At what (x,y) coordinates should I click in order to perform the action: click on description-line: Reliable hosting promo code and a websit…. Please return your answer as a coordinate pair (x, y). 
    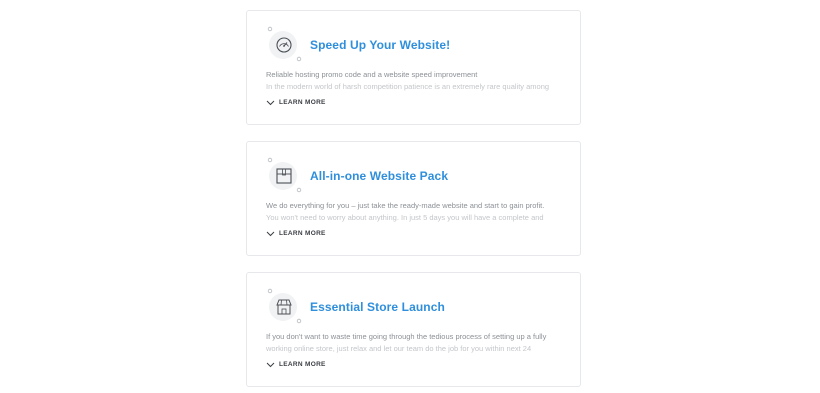
    Looking at the image, I should click on (372, 74).